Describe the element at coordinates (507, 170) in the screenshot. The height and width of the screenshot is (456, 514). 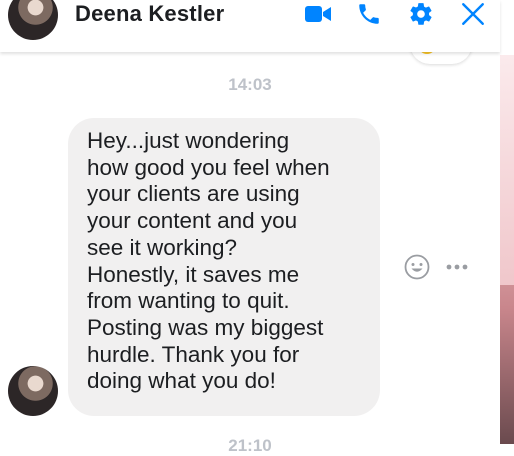
I see `background-photo-strip-highlight` at that location.